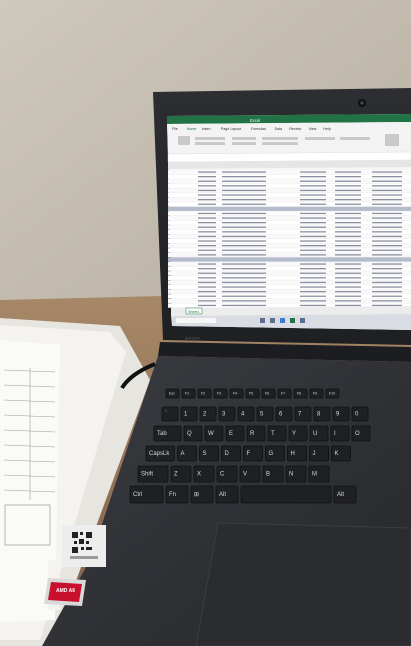 This screenshot has height=646, width=411. What do you see at coordinates (192, 129) in the screenshot?
I see `ribbon-tab: Home` at bounding box center [192, 129].